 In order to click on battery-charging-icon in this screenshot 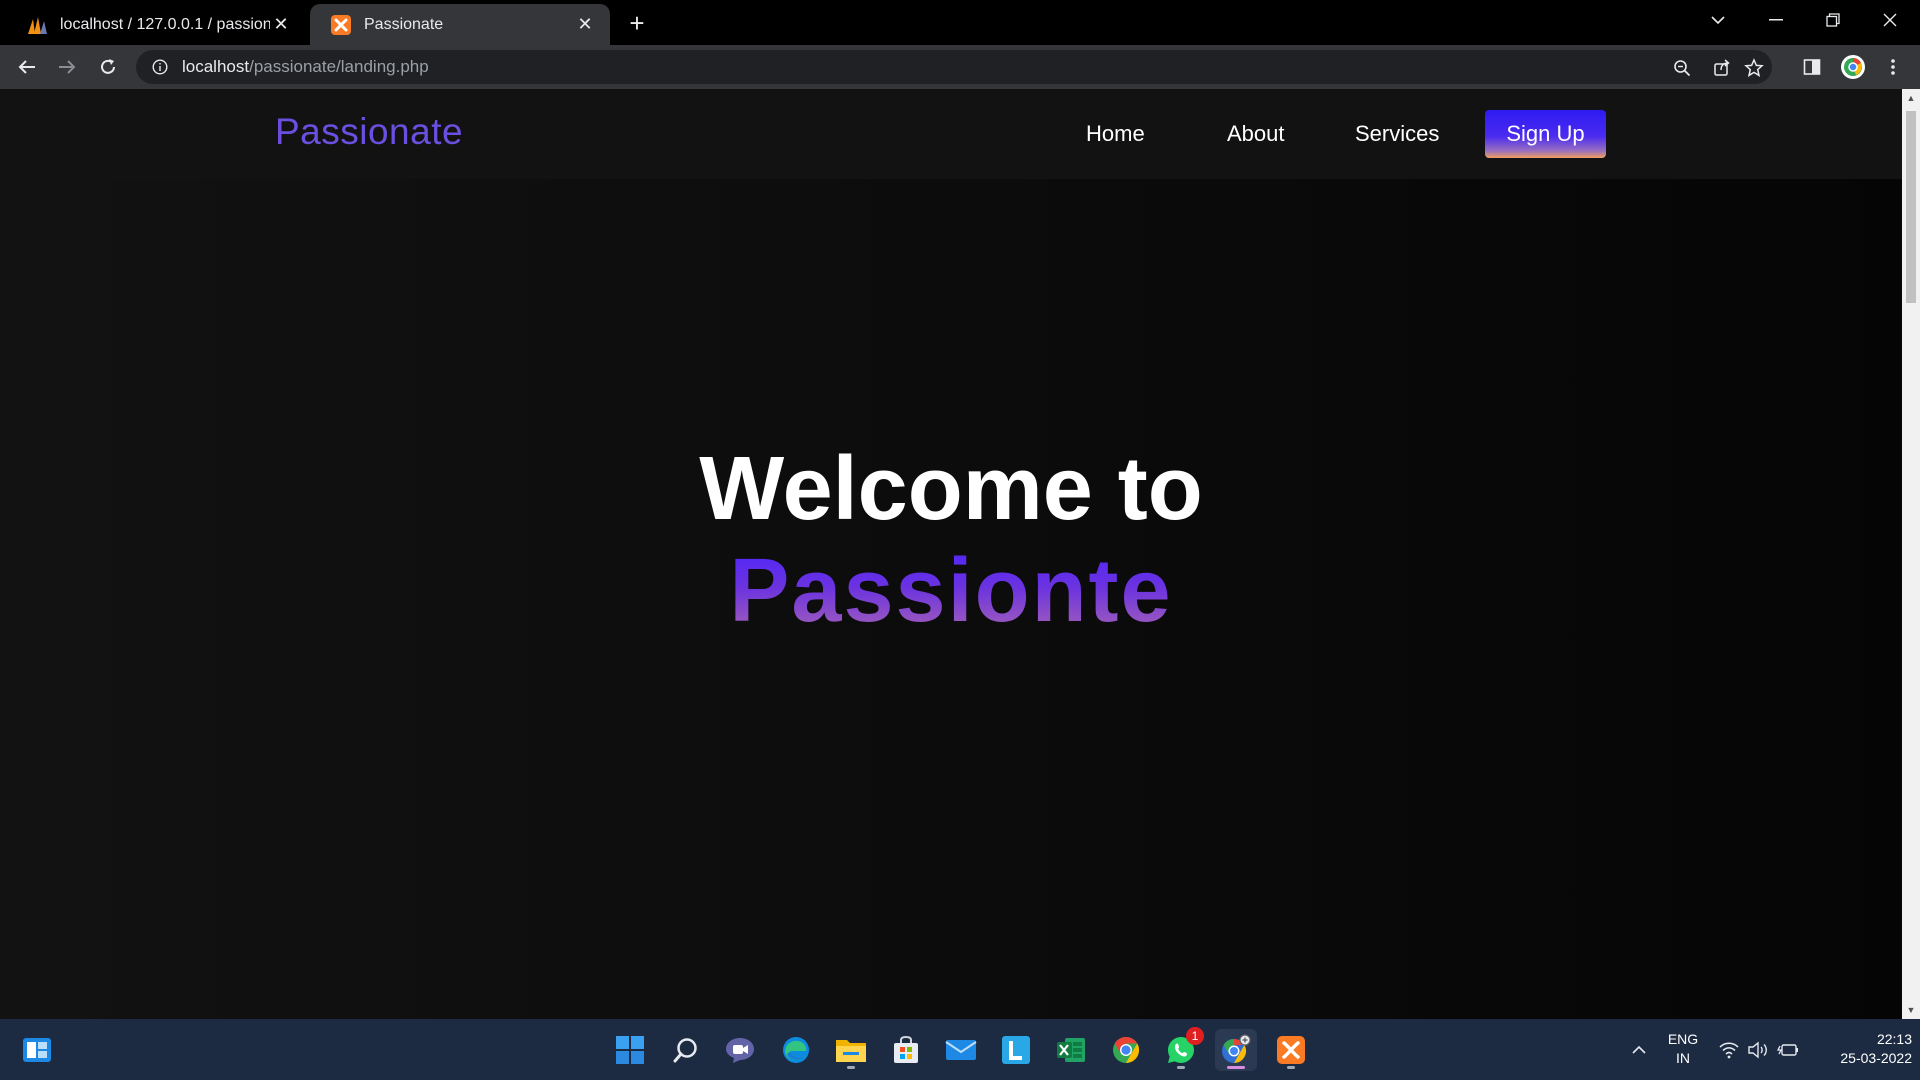, I will do `click(1788, 1050)`.